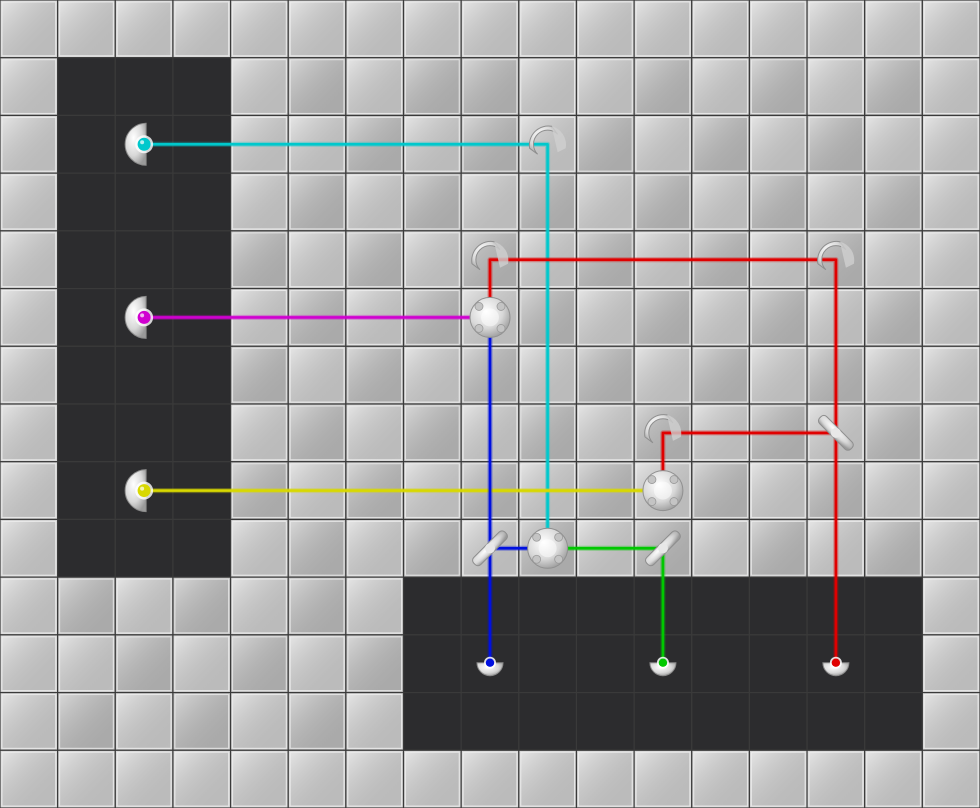 The height and width of the screenshot is (808, 980). Describe the element at coordinates (663, 491) in the screenshot. I see `splitter-yellow` at that location.